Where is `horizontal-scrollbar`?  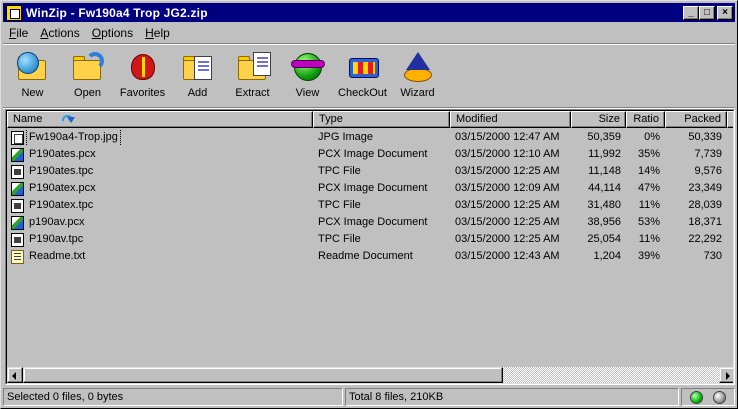 horizontal-scrollbar is located at coordinates (370, 375).